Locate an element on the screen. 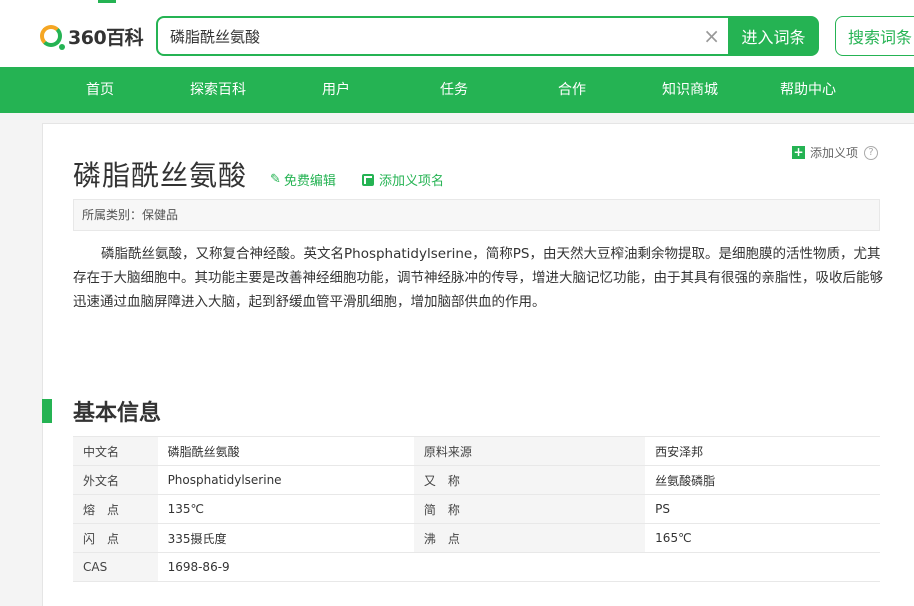  help-icon: ? is located at coordinates (871, 152).